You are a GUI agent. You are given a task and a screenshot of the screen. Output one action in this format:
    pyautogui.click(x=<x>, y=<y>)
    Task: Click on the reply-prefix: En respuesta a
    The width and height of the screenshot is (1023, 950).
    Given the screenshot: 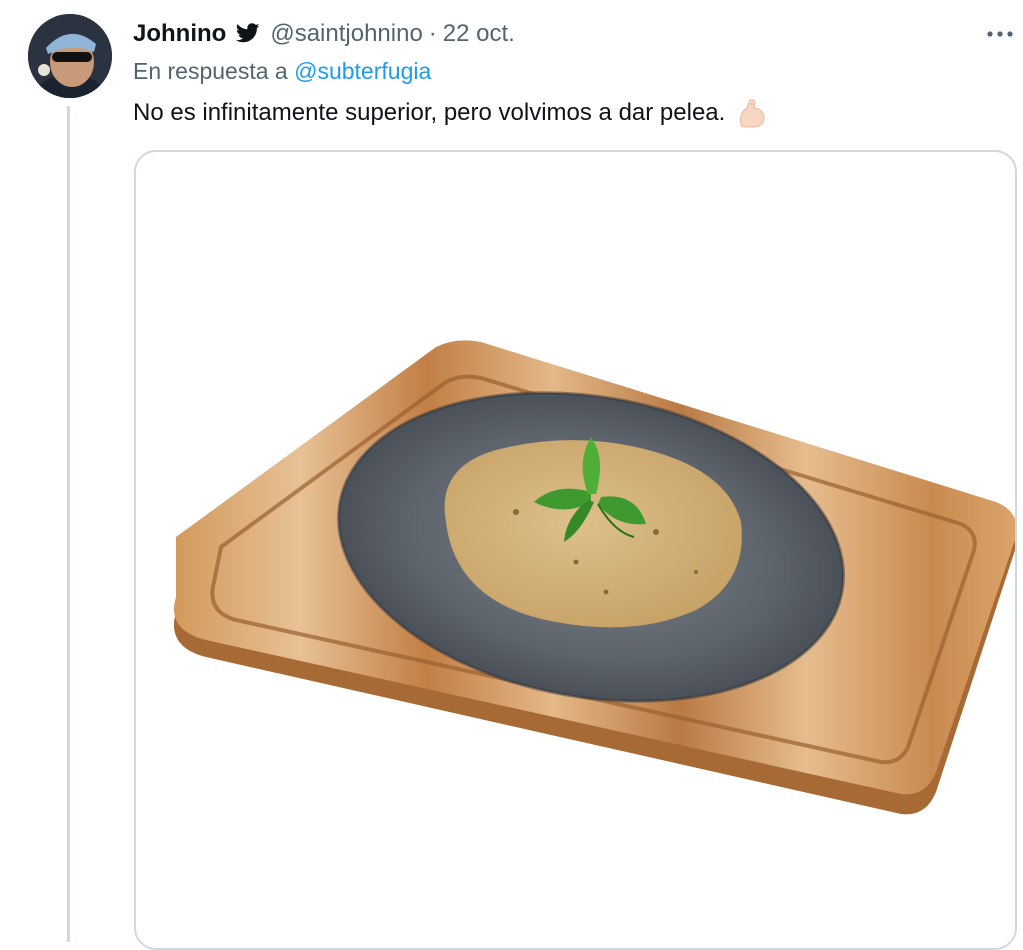 What is the action you would take?
    pyautogui.click(x=210, y=71)
    